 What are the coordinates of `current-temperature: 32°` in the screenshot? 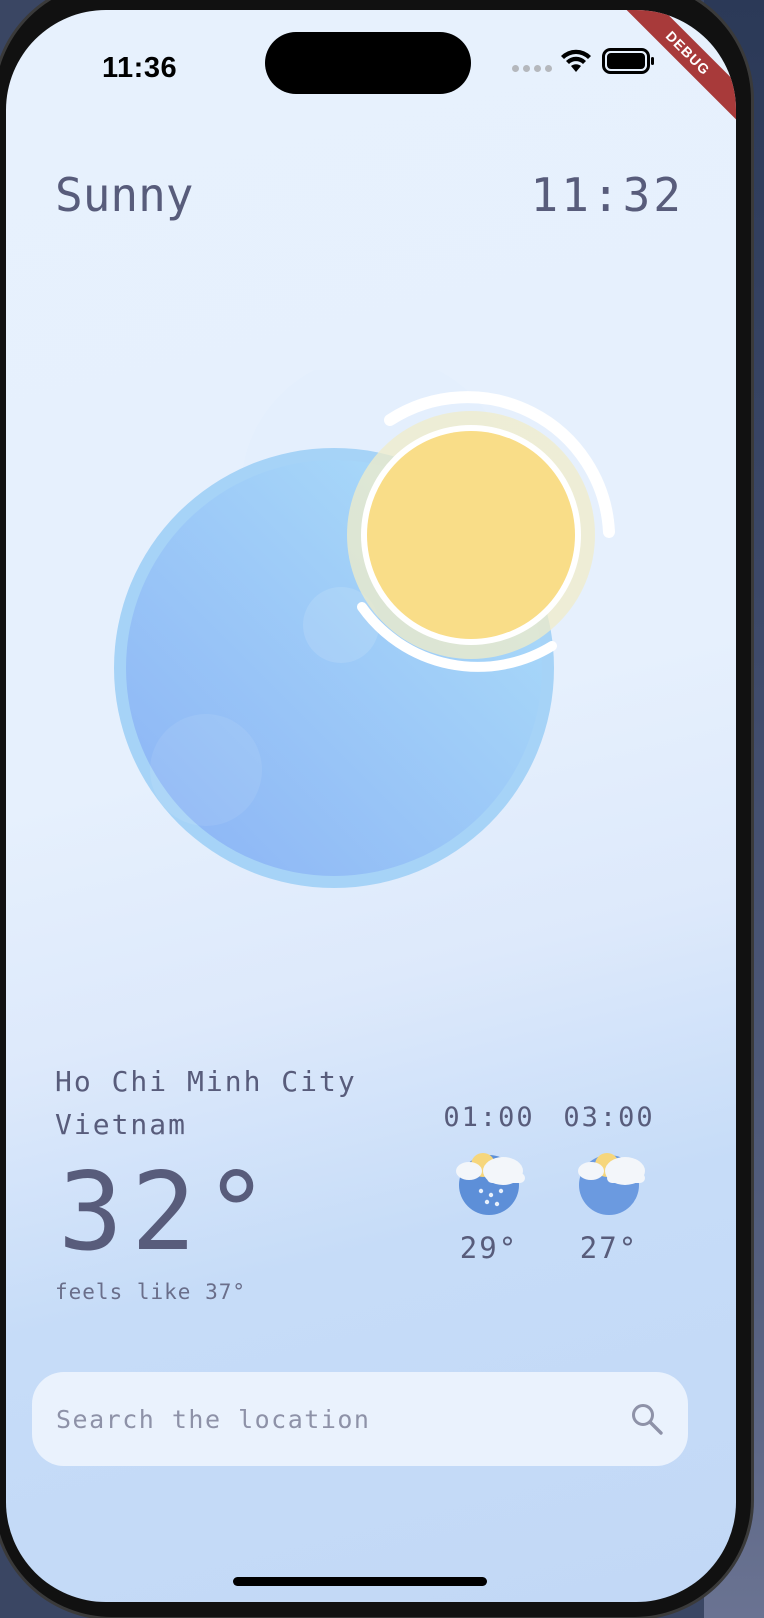 It's located at (168, 1212).